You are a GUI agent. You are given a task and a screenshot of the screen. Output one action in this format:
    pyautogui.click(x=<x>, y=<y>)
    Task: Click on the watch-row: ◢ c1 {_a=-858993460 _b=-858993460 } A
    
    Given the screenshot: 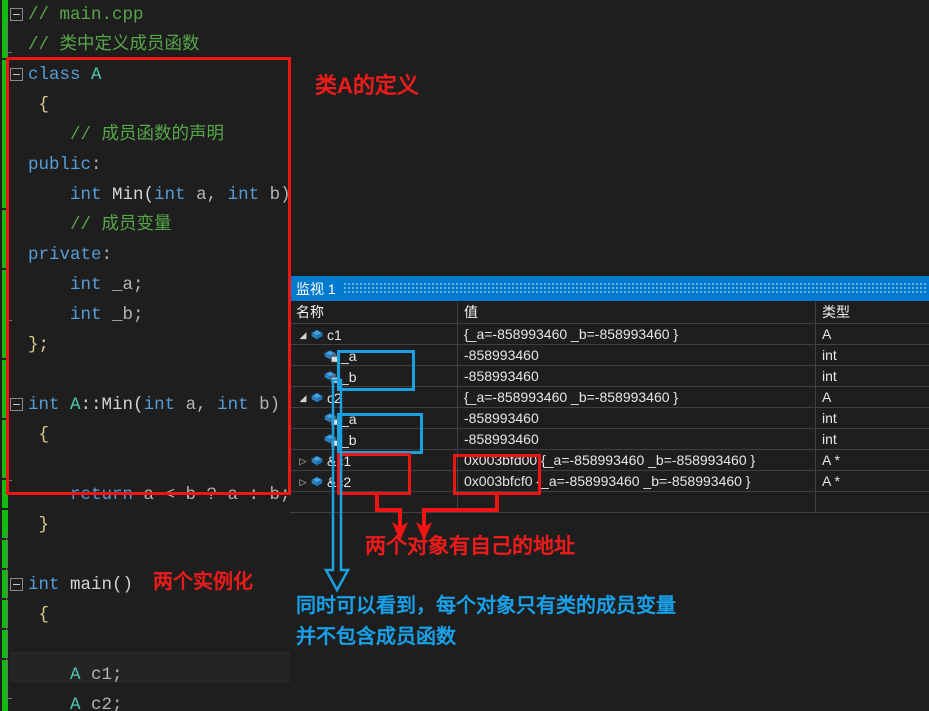 What is the action you would take?
    pyautogui.click(x=609, y=334)
    